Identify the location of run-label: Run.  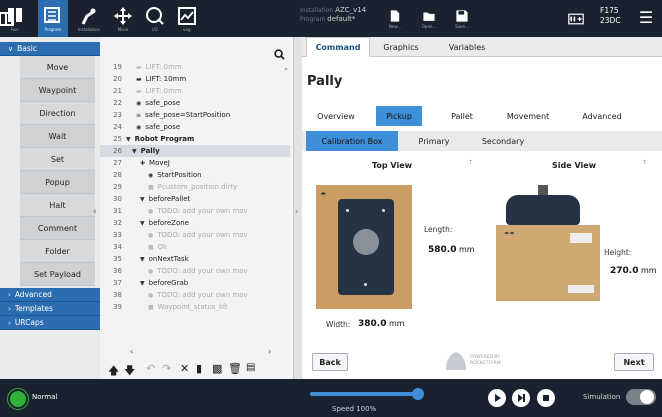
(15, 29).